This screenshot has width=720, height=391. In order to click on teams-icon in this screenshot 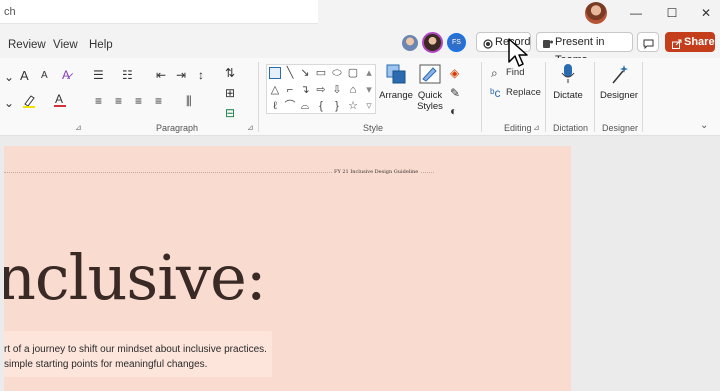, I will do `click(548, 46)`.